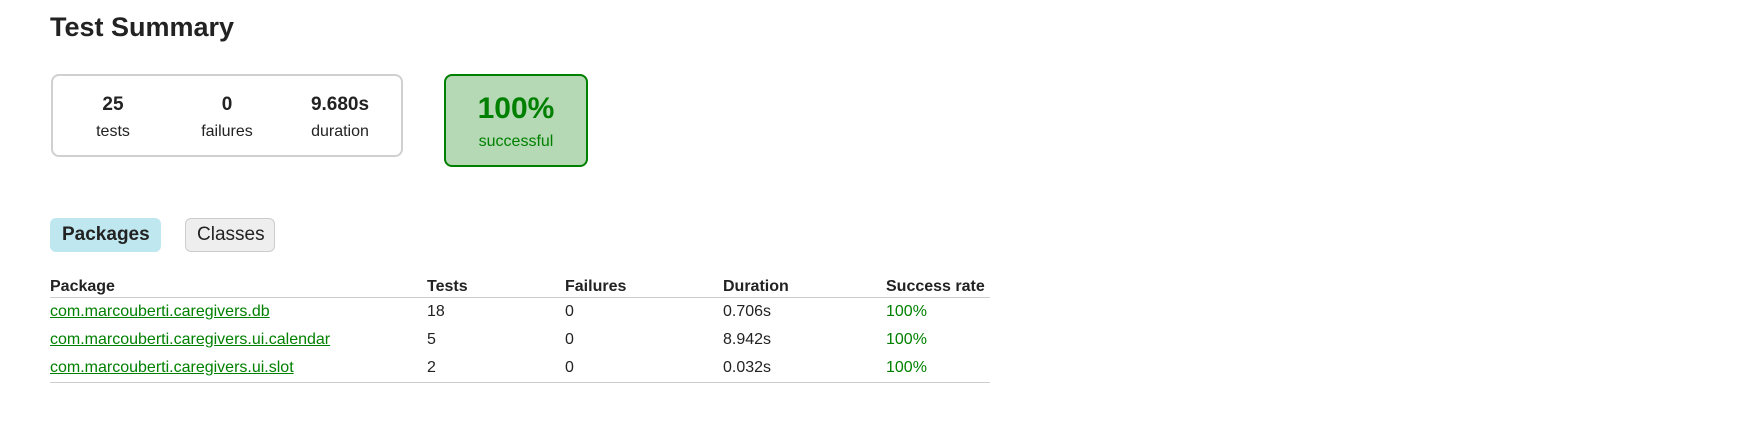 The height and width of the screenshot is (427, 1756). Describe the element at coordinates (227, 131) in the screenshot. I see `failures-label: failures` at that location.